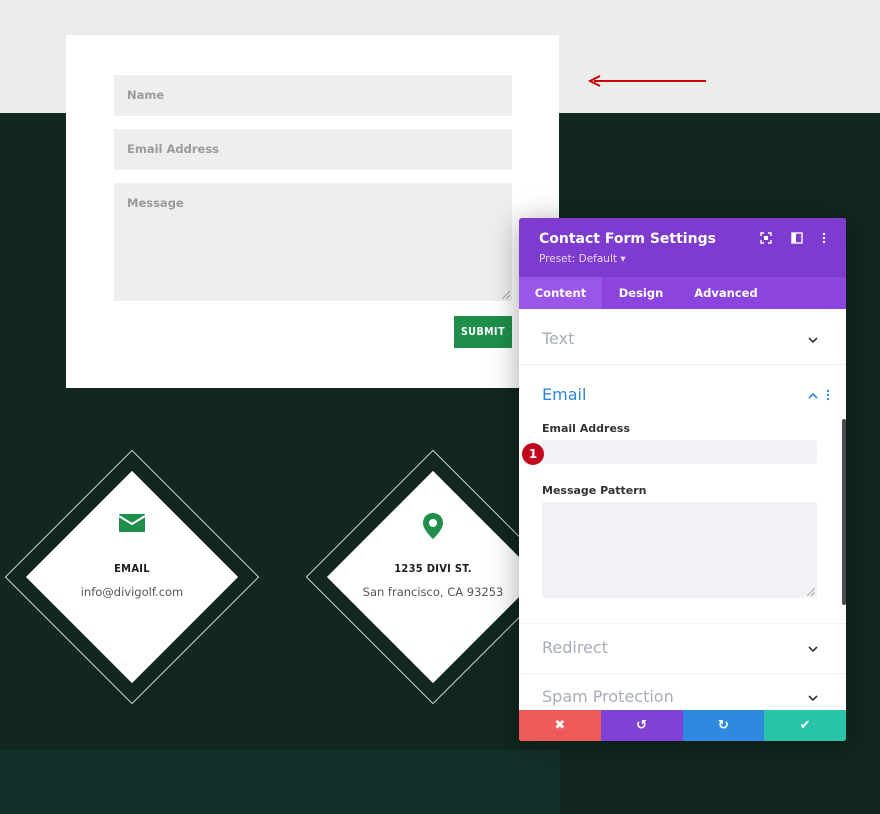  What do you see at coordinates (558, 338) in the screenshot?
I see `section-title: Text` at bounding box center [558, 338].